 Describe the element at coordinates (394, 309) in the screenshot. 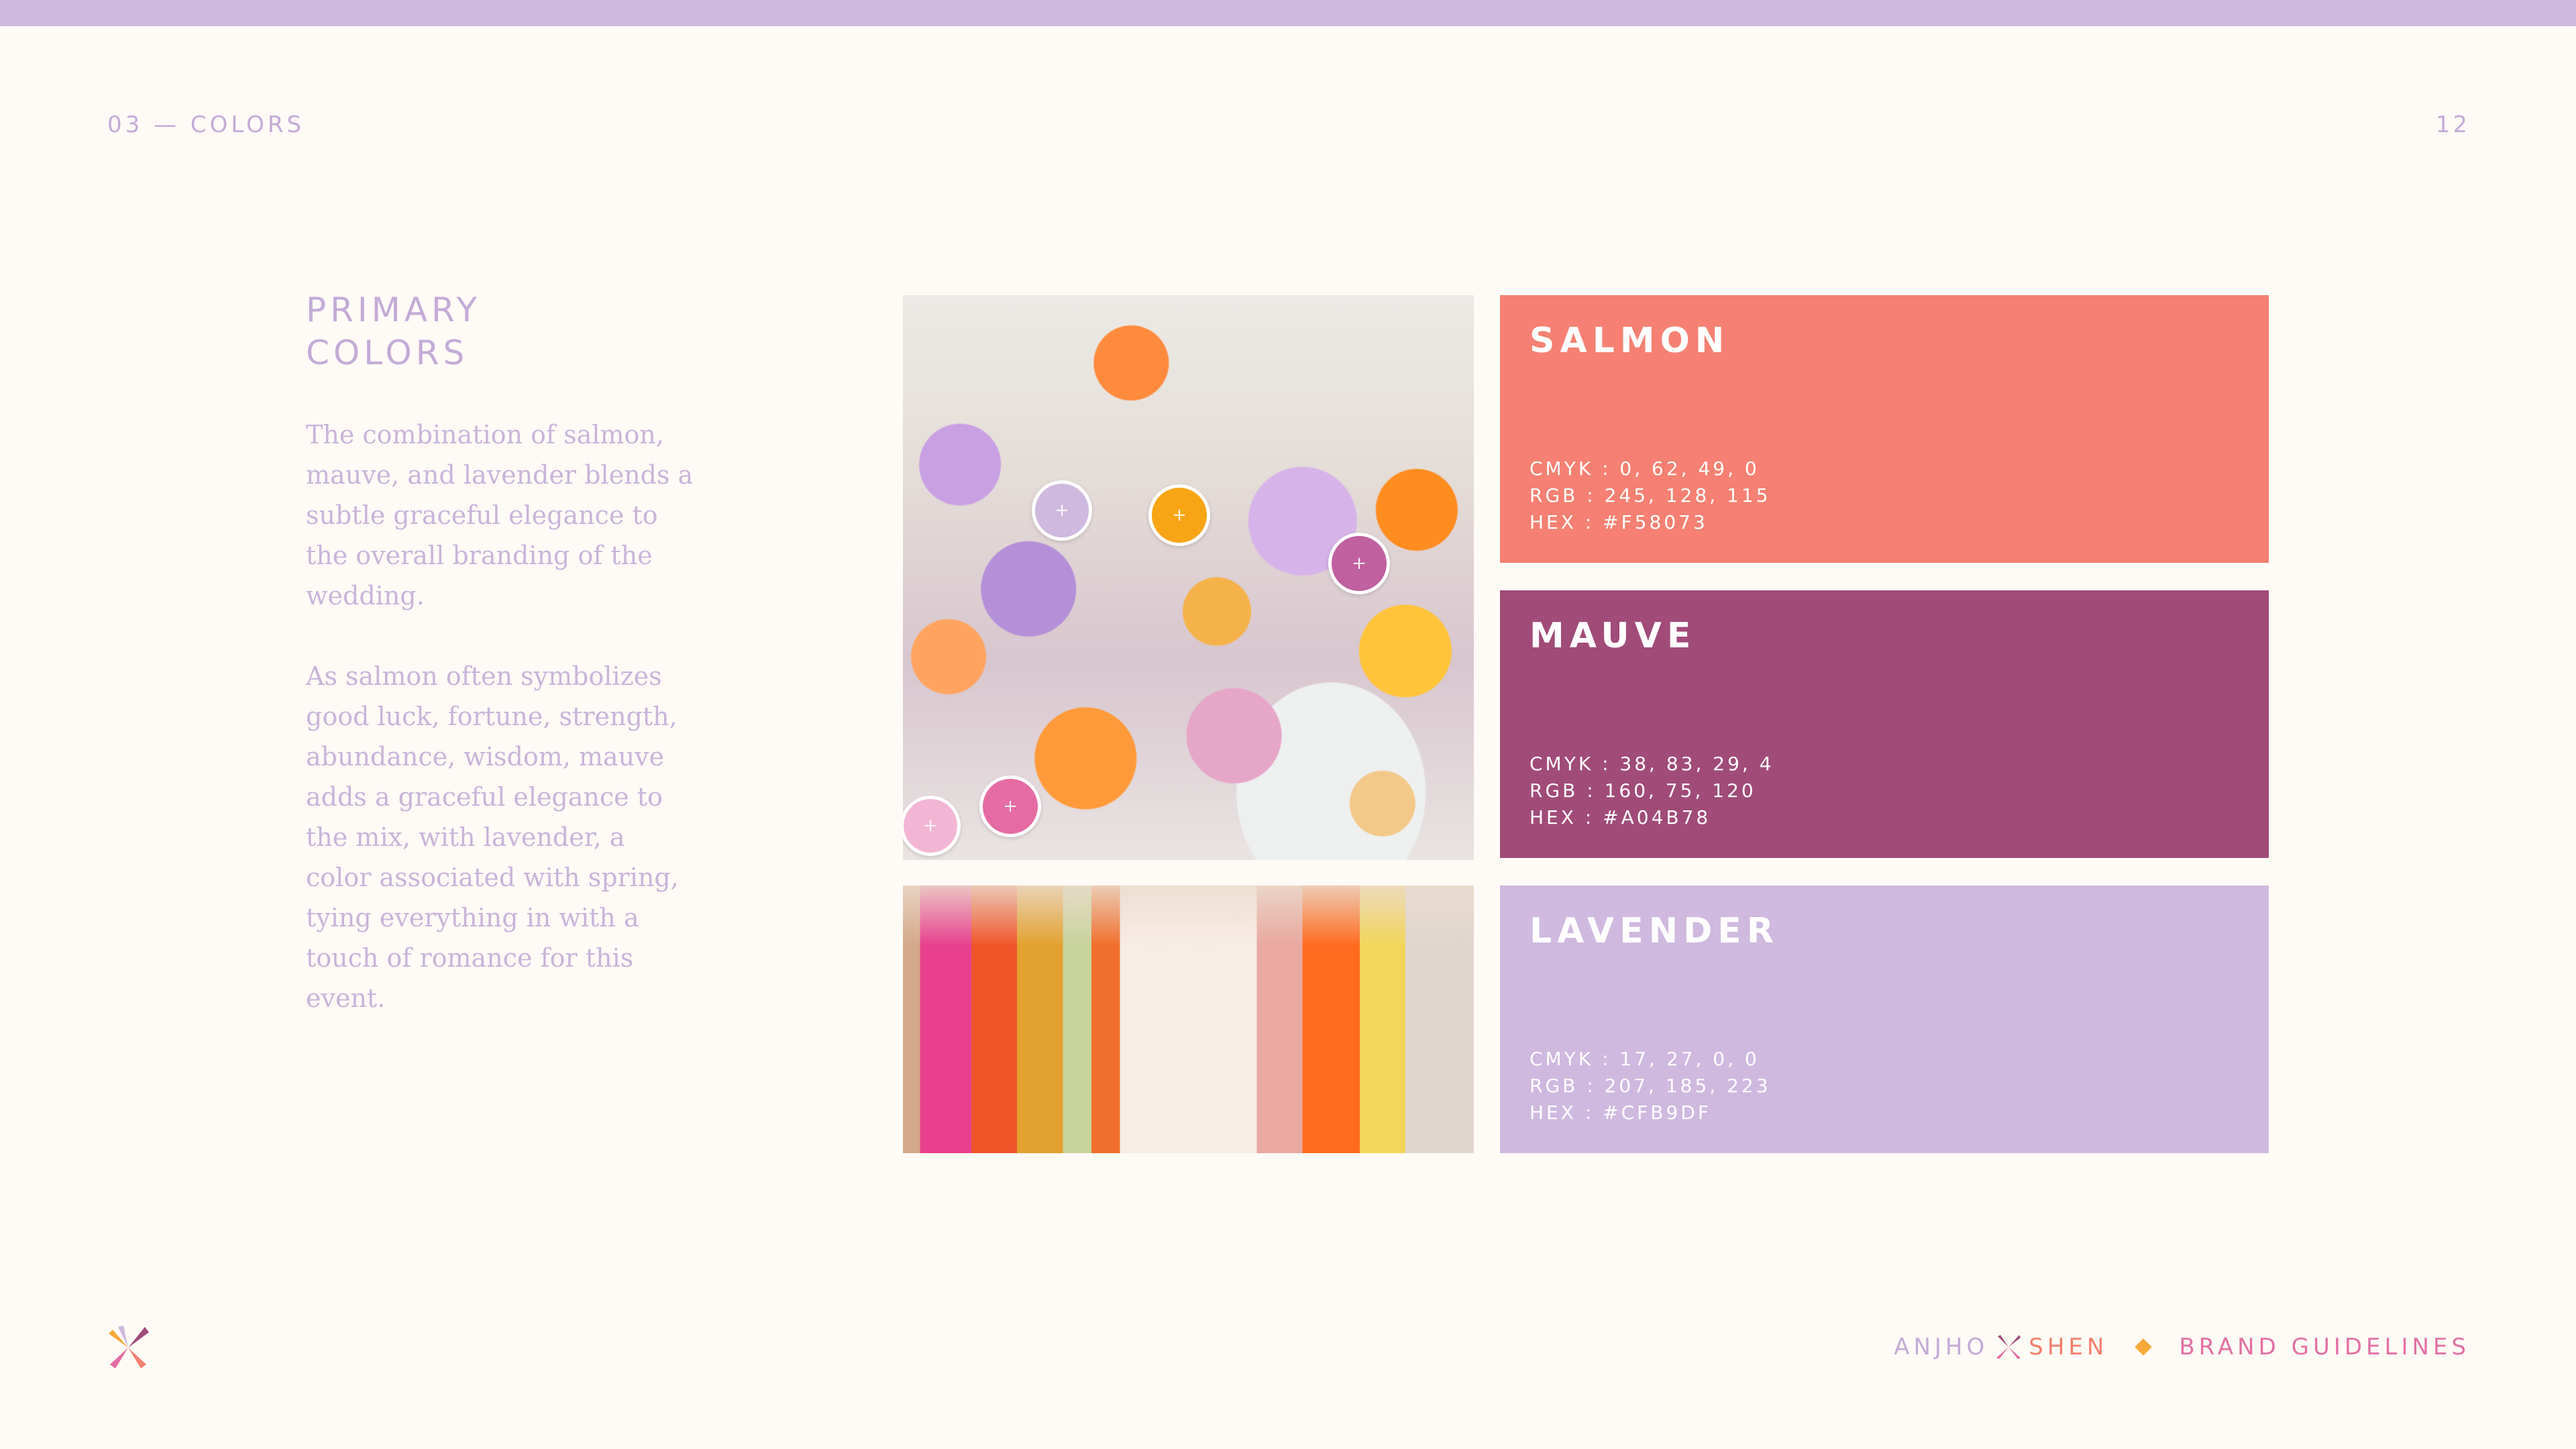

I see `title-line-1: PRIMARY` at that location.